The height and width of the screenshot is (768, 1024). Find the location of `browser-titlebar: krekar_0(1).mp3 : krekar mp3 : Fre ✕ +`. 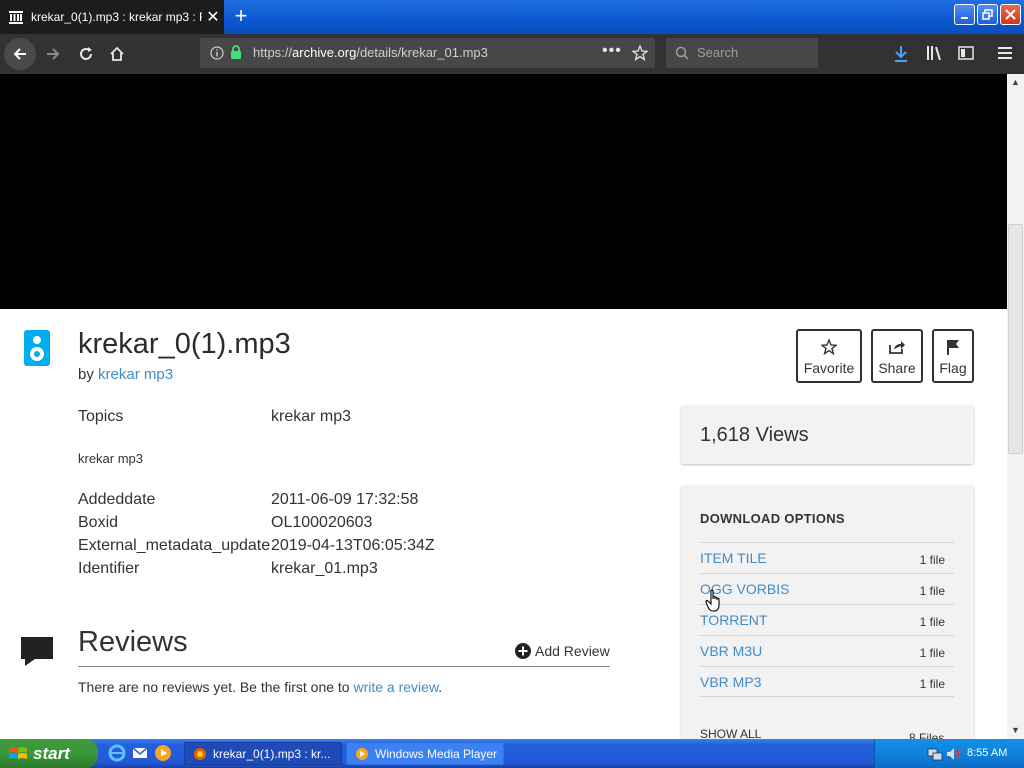

browser-titlebar: krekar_0(1).mp3 : krekar mp3 : Fre ✕ + is located at coordinates (512, 17).